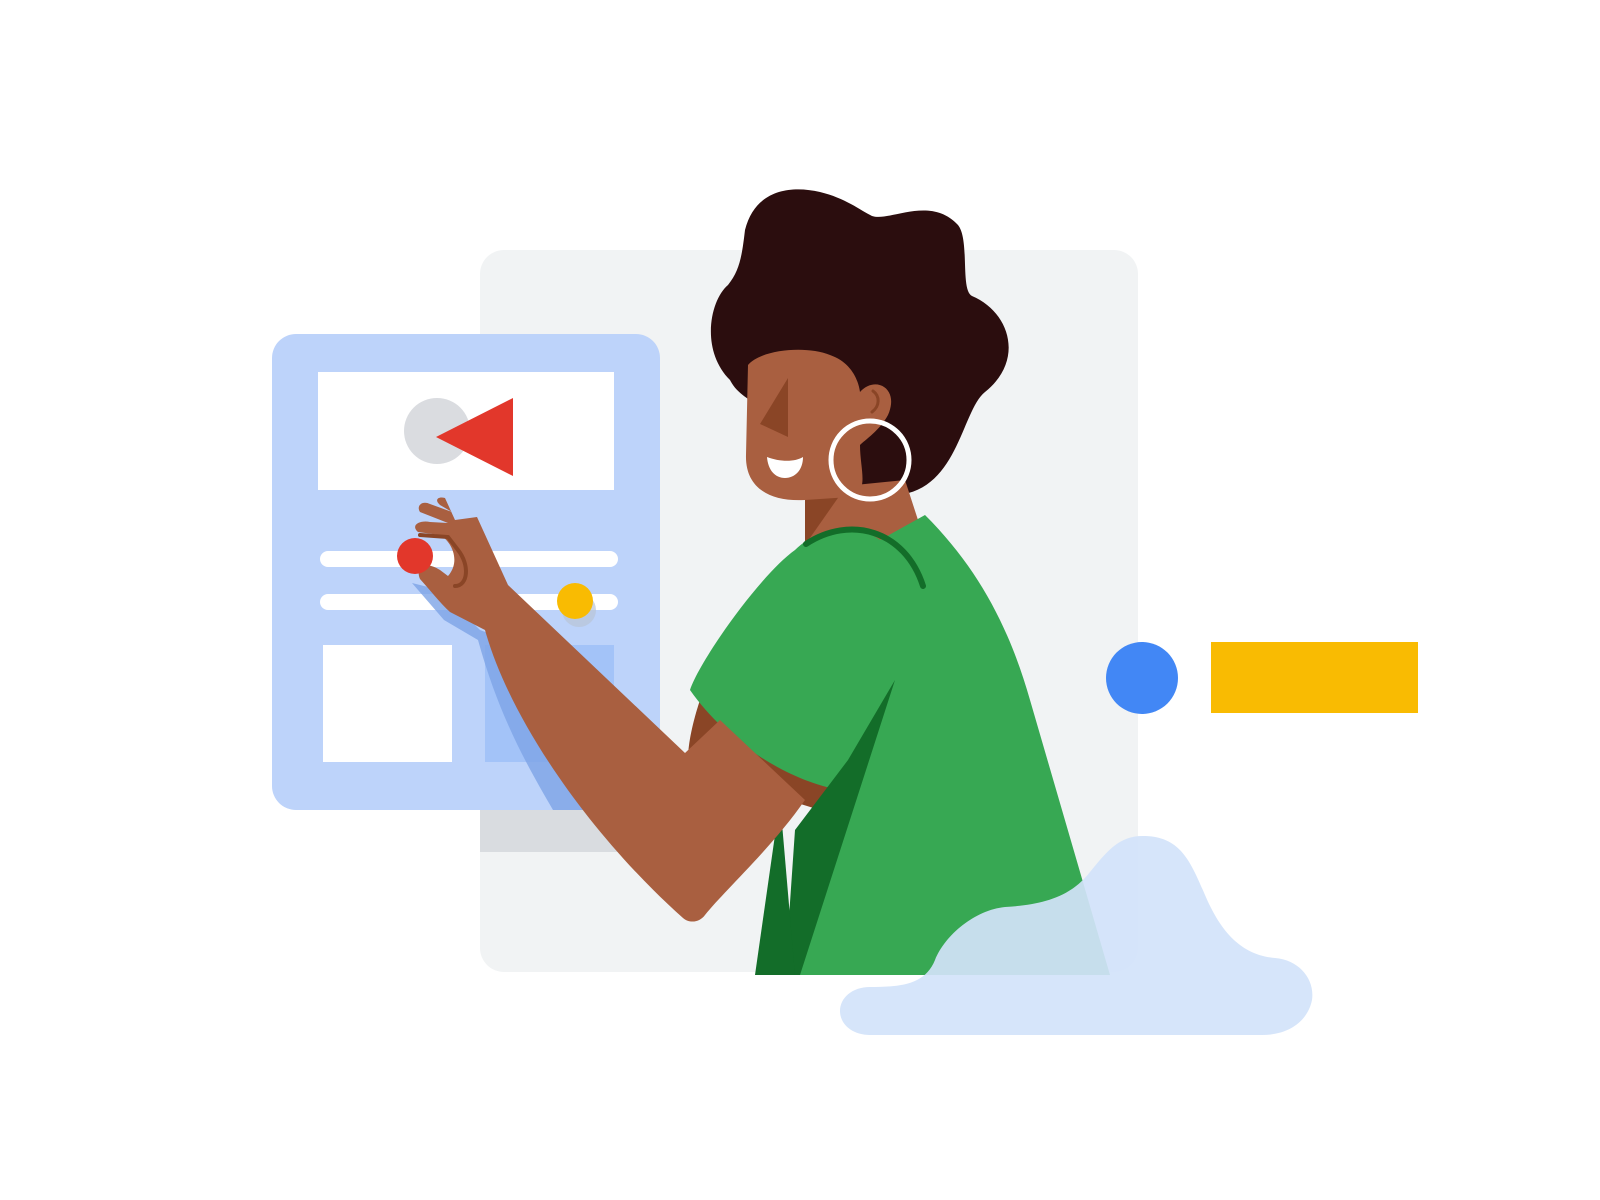  What do you see at coordinates (1314, 677) in the screenshot?
I see `yellow-bar` at bounding box center [1314, 677].